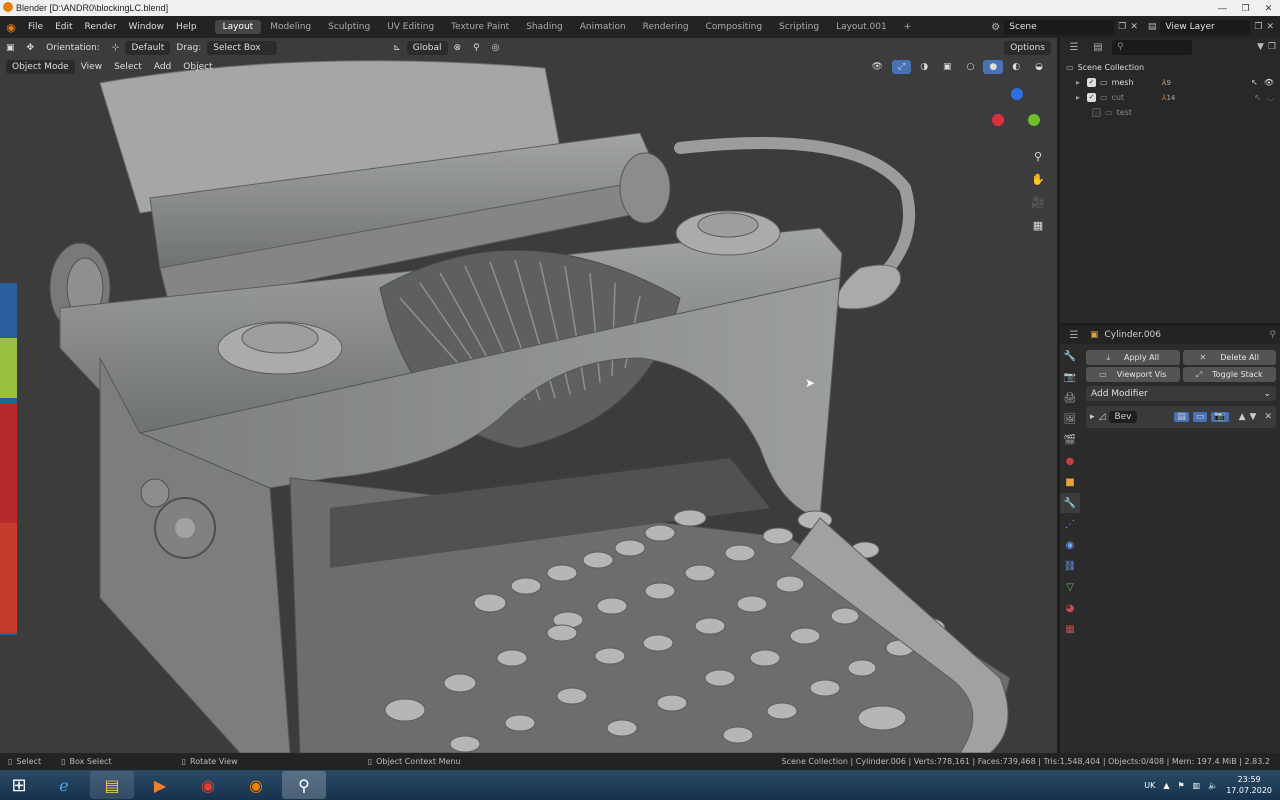 Image resolution: width=1280 pixels, height=800 pixels. Describe the element at coordinates (238, 27) in the screenshot. I see `tab-layout: Layout` at that location.